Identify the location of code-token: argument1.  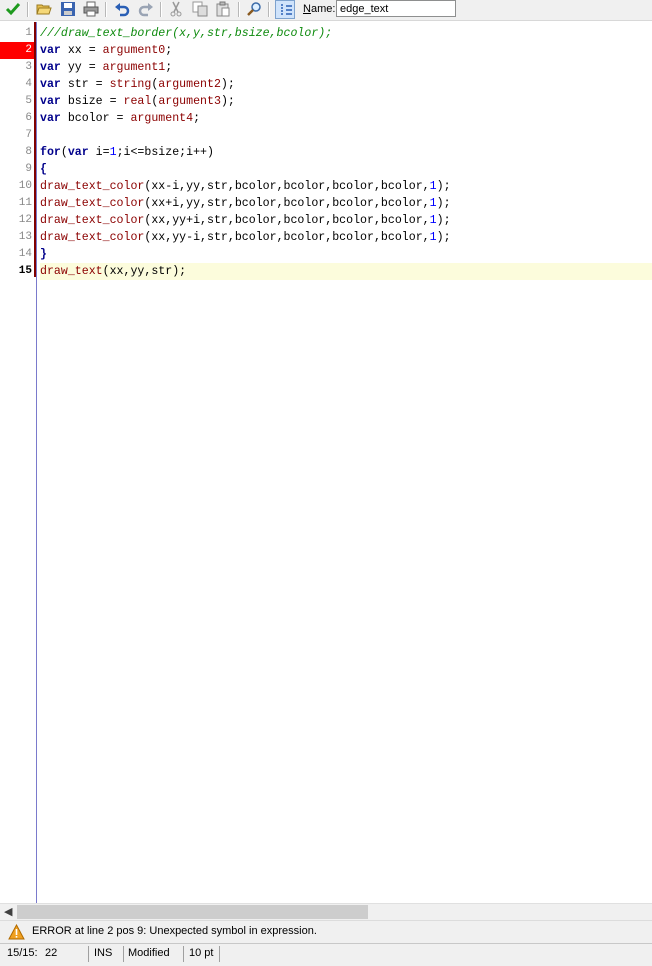
(134, 67).